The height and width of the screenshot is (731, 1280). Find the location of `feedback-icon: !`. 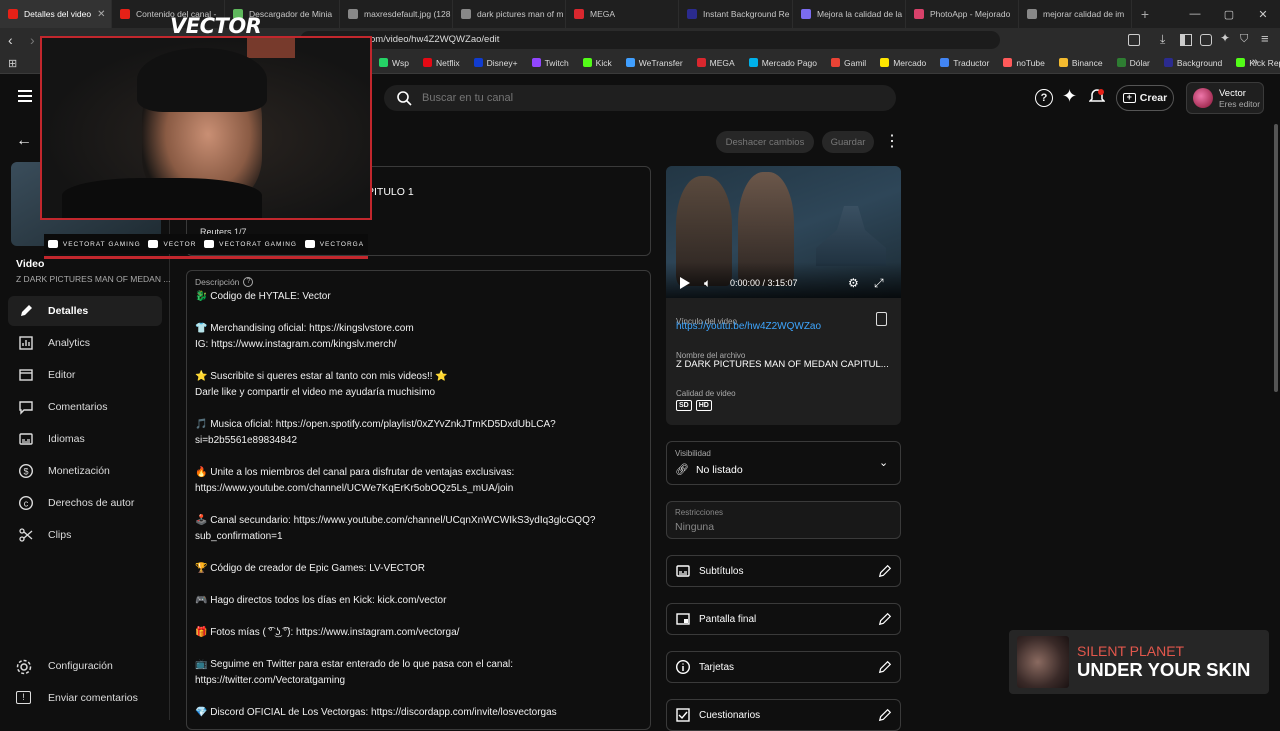

feedback-icon: ! is located at coordinates (23, 697).